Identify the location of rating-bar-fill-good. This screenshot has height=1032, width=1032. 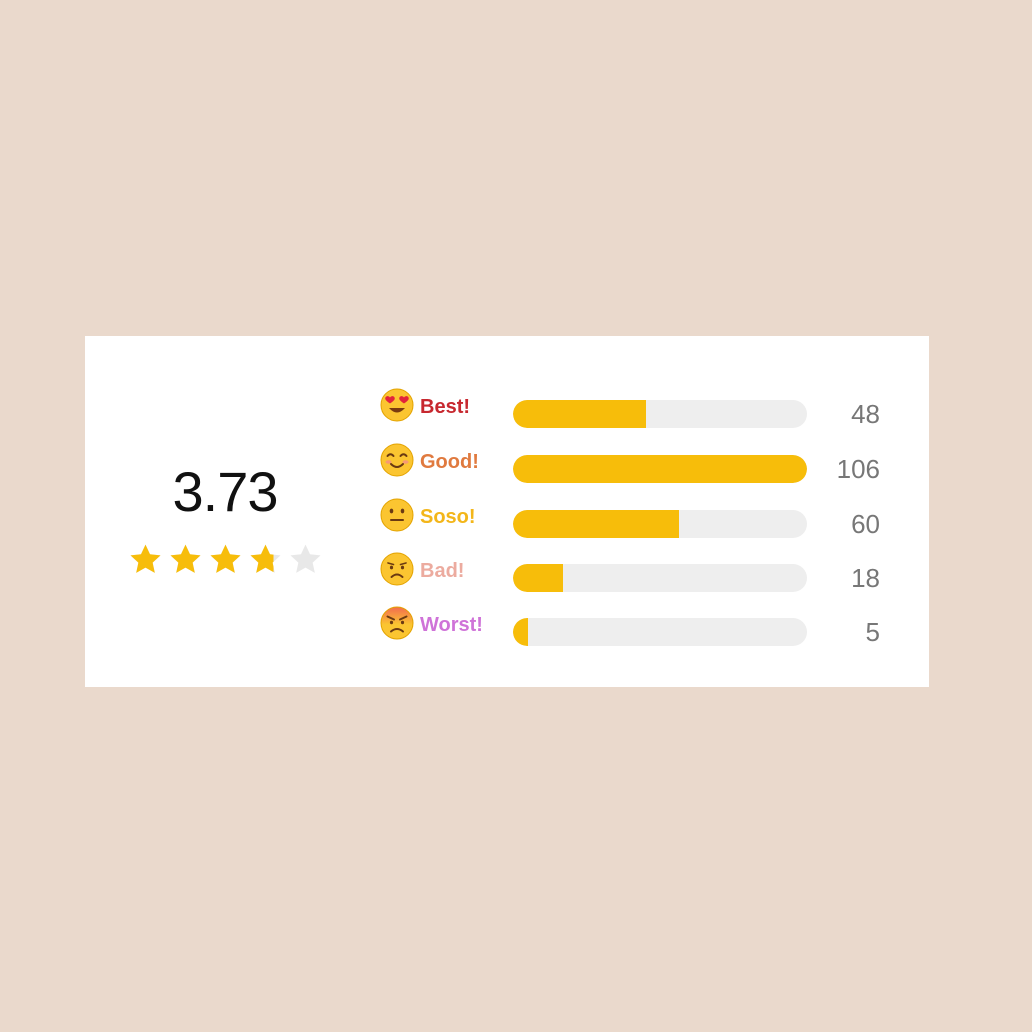
(660, 469).